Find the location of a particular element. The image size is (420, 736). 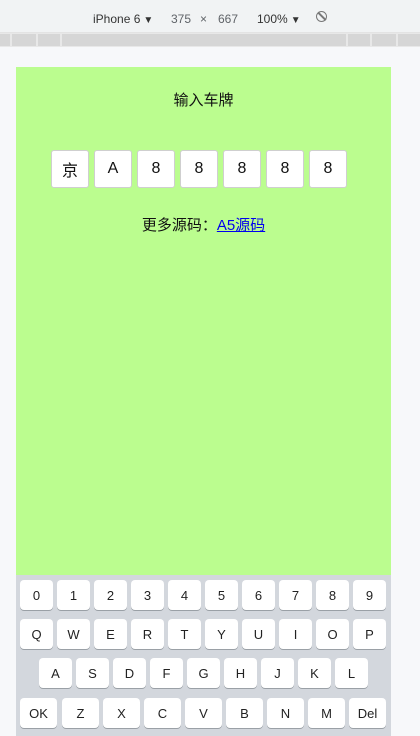

key-x: X is located at coordinates (121, 713).